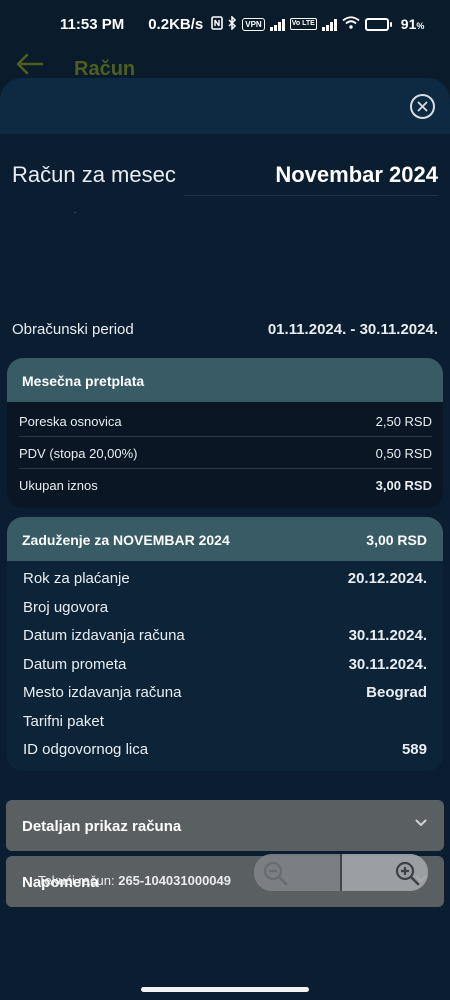  I want to click on row-label: Poreska osnovica, so click(70, 421).